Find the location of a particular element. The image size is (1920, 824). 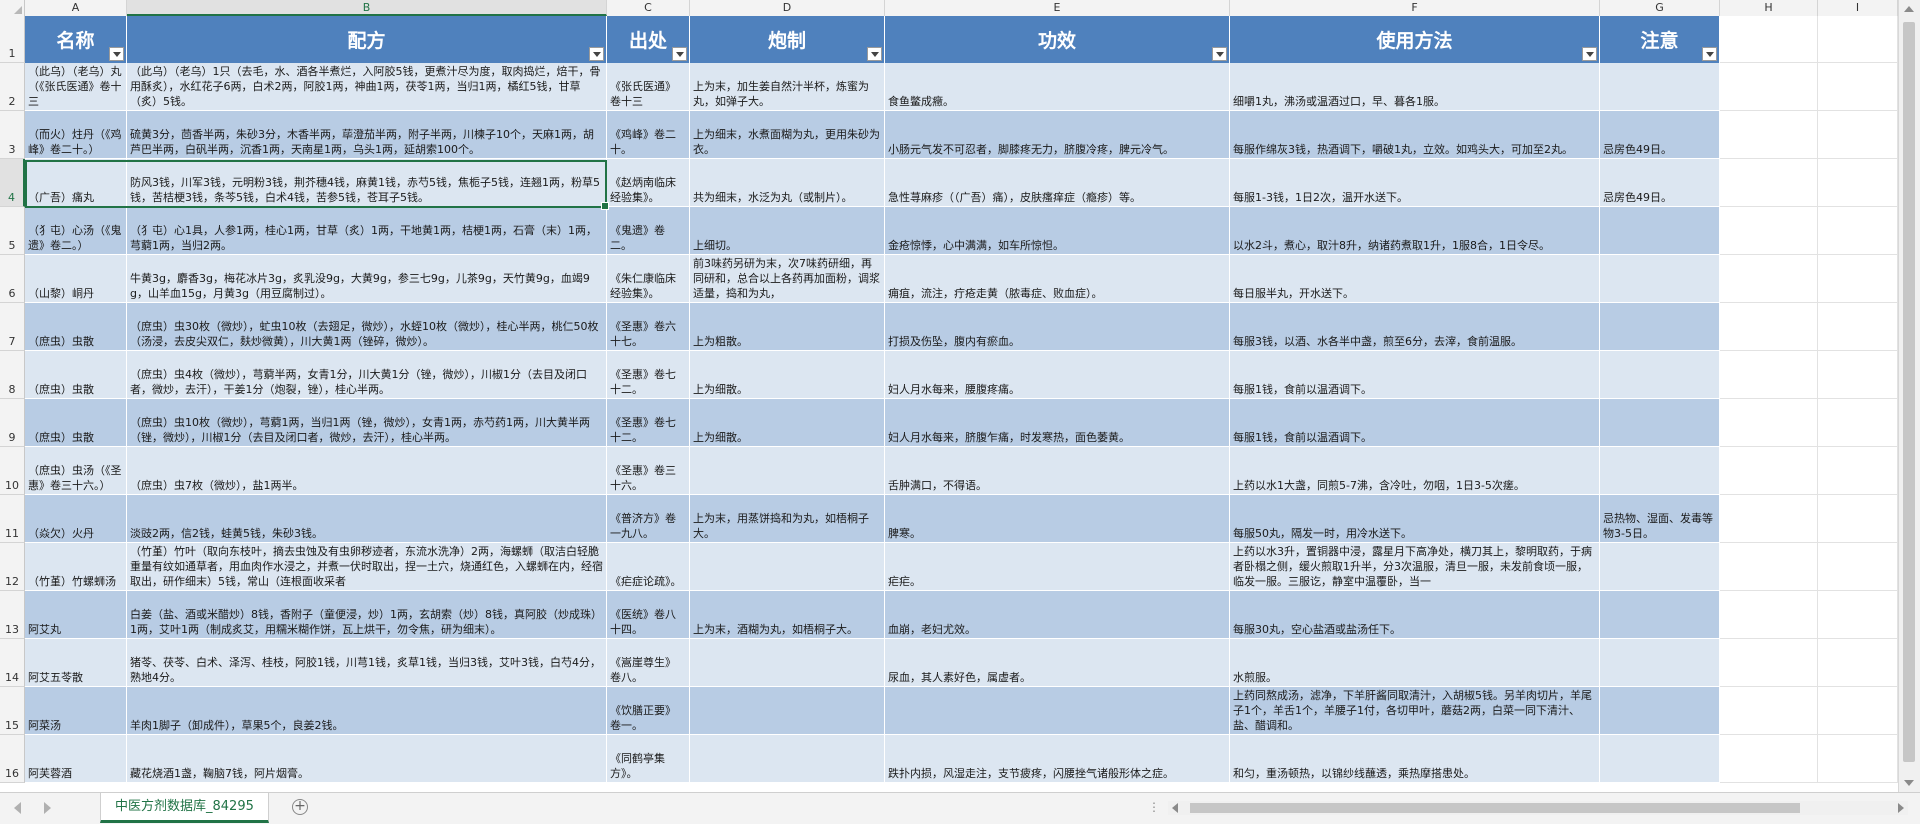

cell-name: 阿艾丸 is located at coordinates (76, 615).